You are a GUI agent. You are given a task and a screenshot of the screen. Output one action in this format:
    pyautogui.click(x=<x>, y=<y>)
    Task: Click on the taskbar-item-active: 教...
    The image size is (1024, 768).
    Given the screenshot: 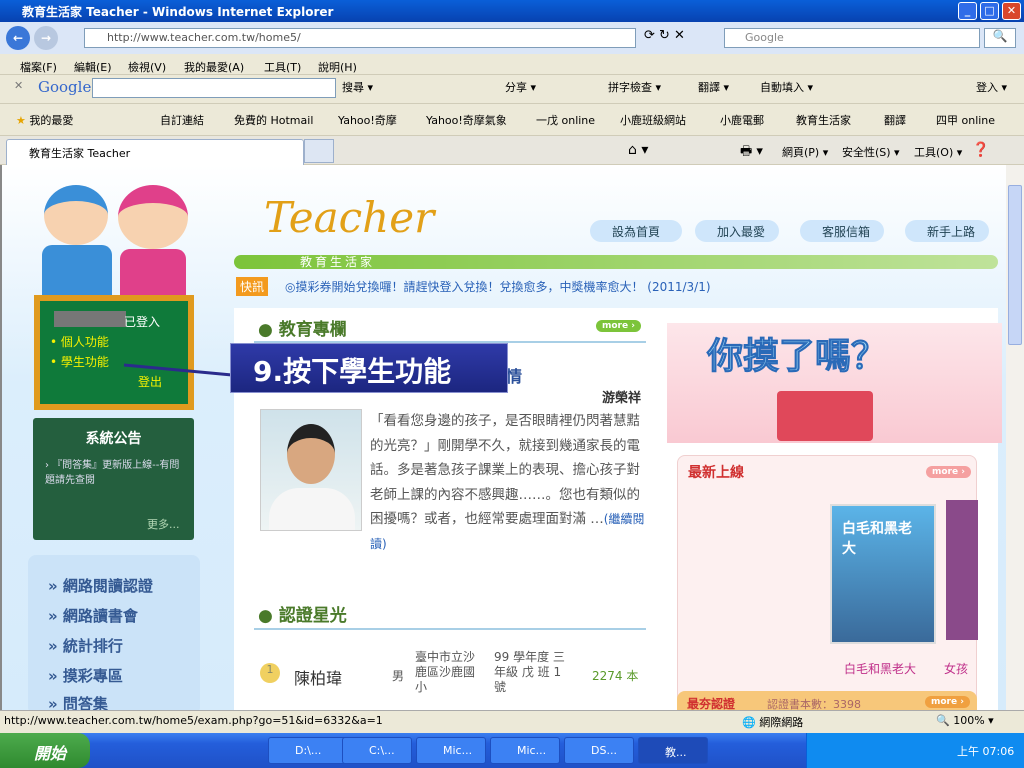 What is the action you would take?
    pyautogui.click(x=673, y=750)
    